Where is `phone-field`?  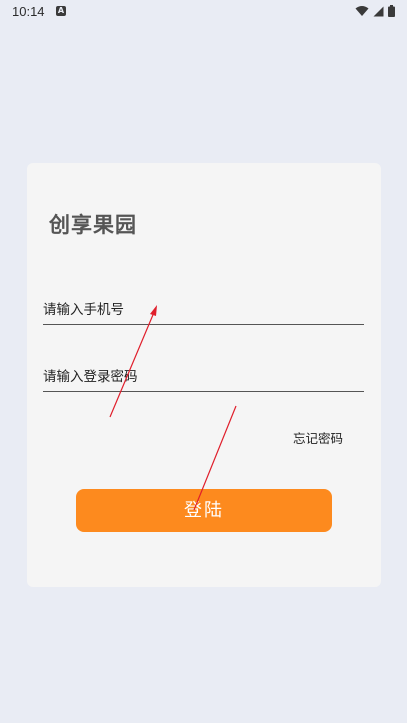
phone-field is located at coordinates (203, 310).